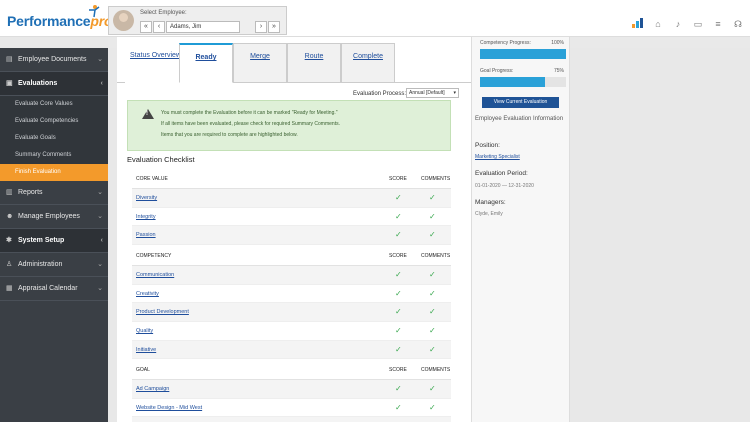 This screenshot has width=750, height=422. I want to click on sidebar-item-label: Evaluations, so click(38, 83).